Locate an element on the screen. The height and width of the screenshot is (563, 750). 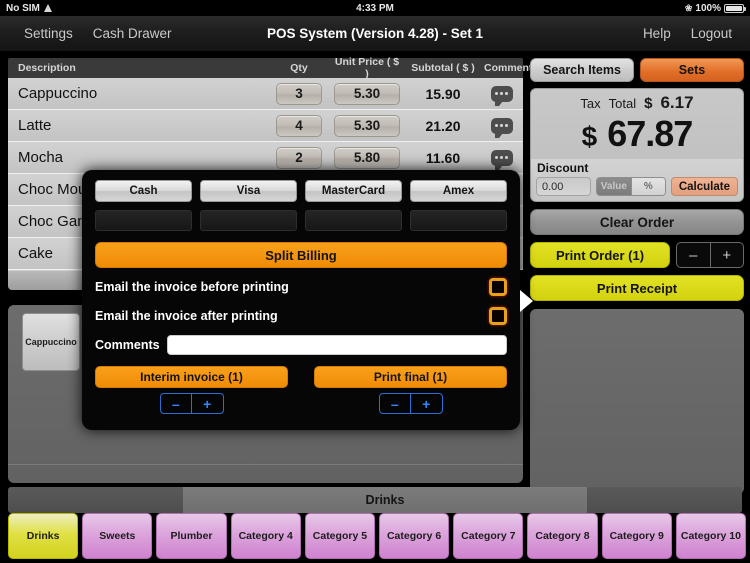
qty-stepper: 2 is located at coordinates (299, 157).